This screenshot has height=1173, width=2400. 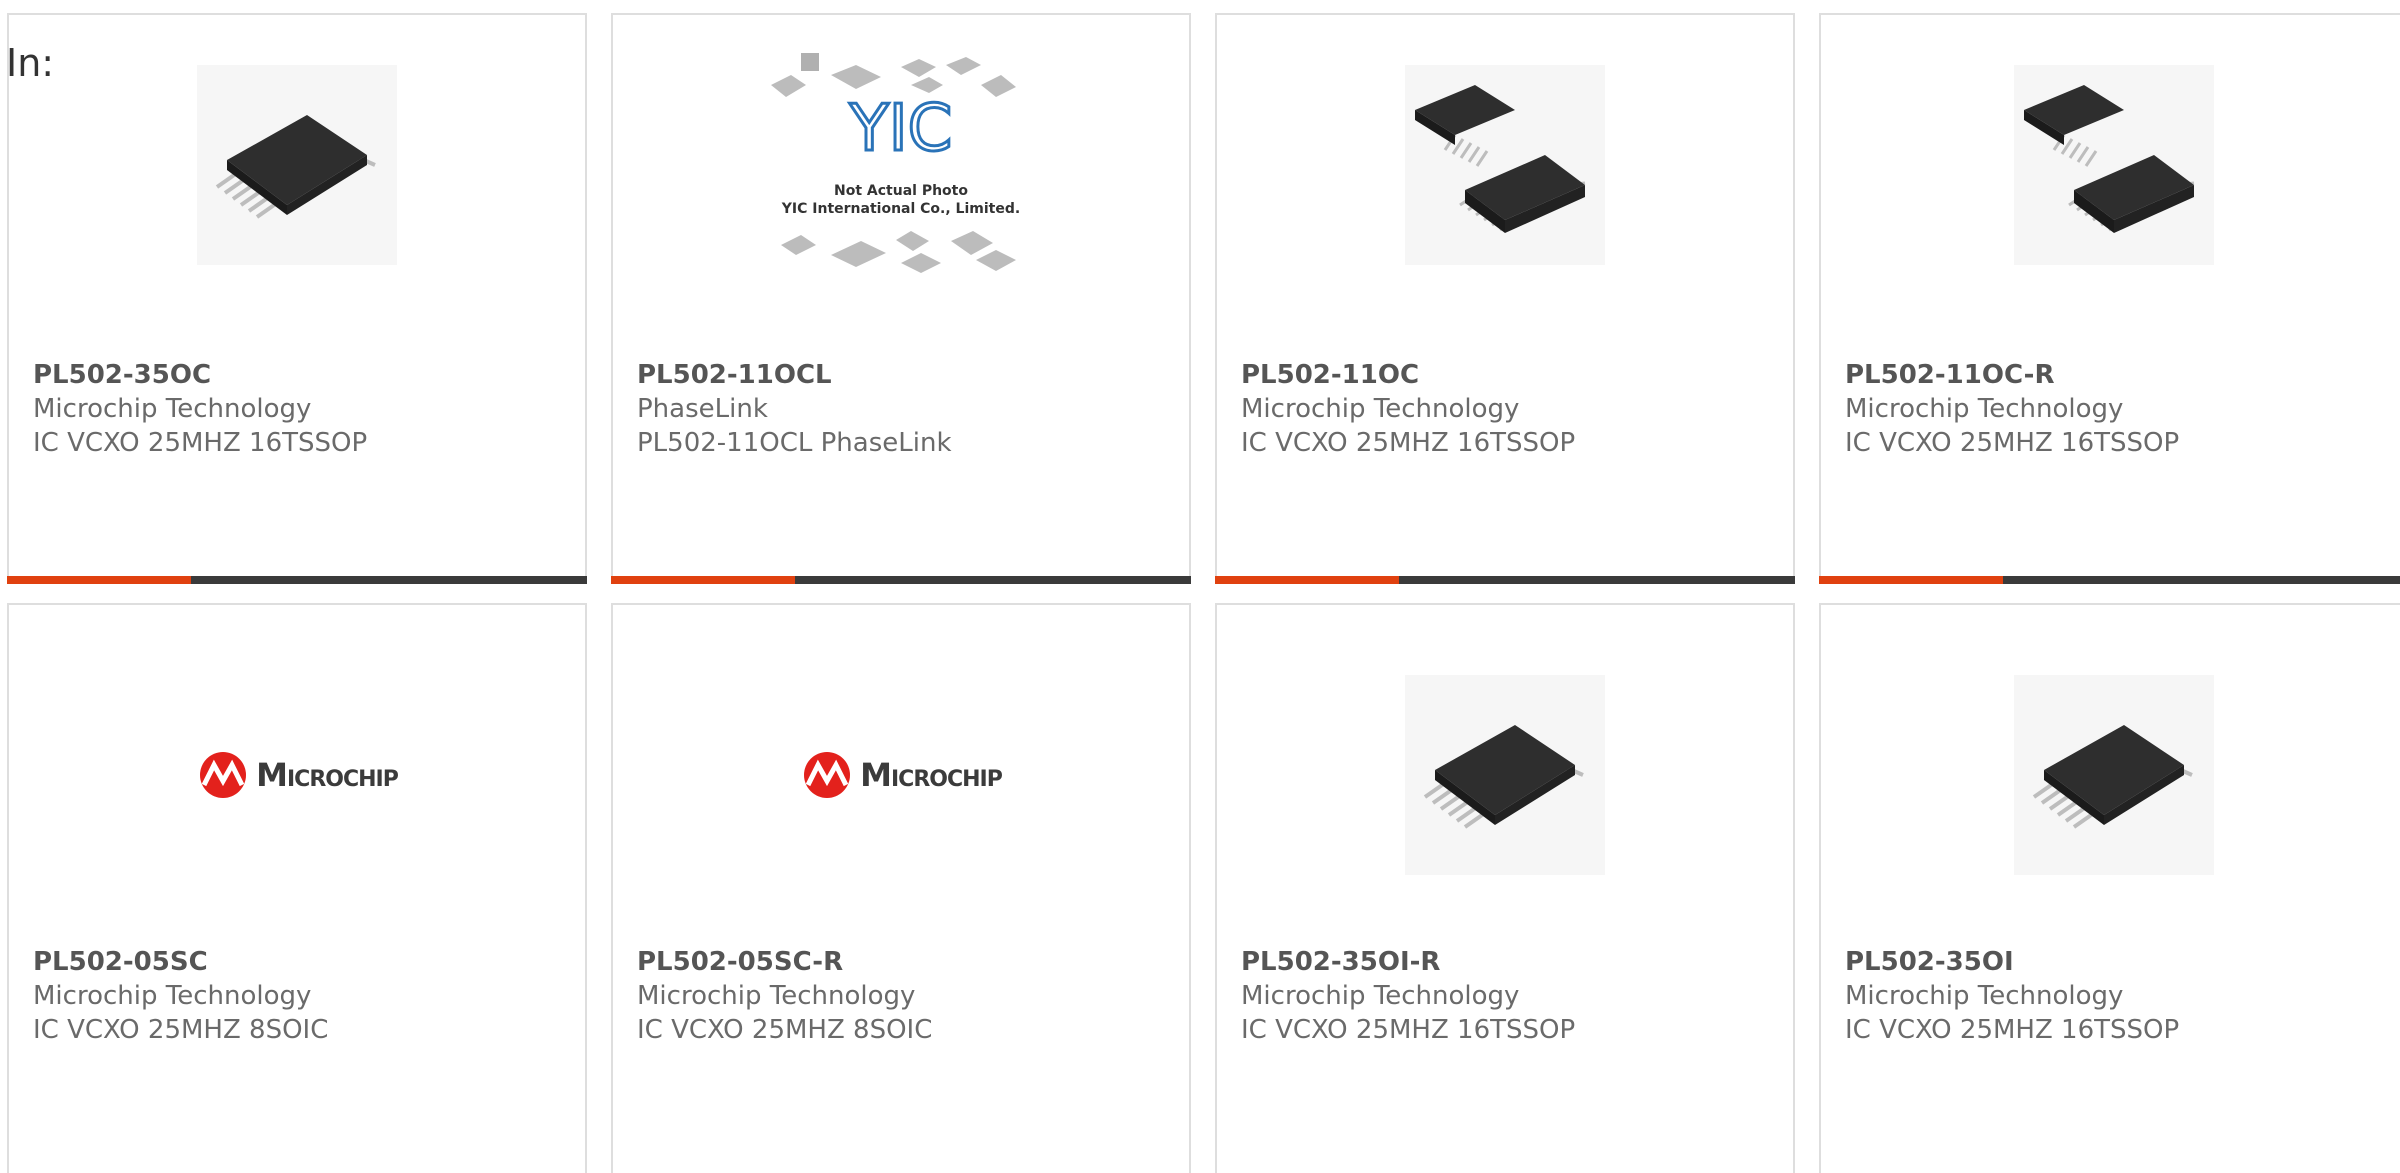 What do you see at coordinates (1408, 962) in the screenshot?
I see `part-number-link: PL502-35OI-R` at bounding box center [1408, 962].